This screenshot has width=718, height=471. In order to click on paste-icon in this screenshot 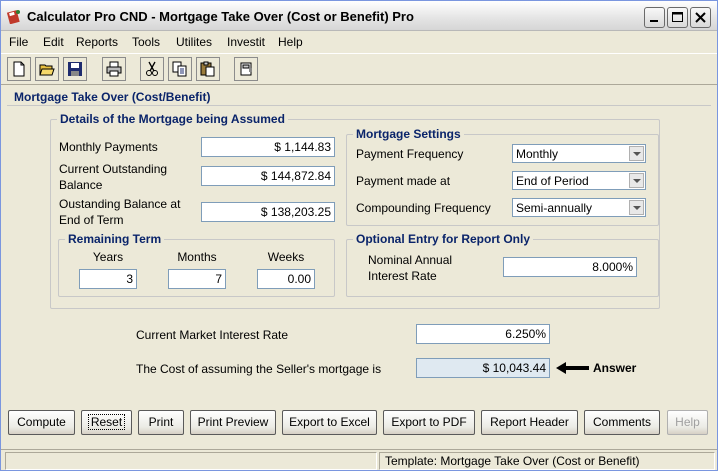, I will do `click(207, 69)`.